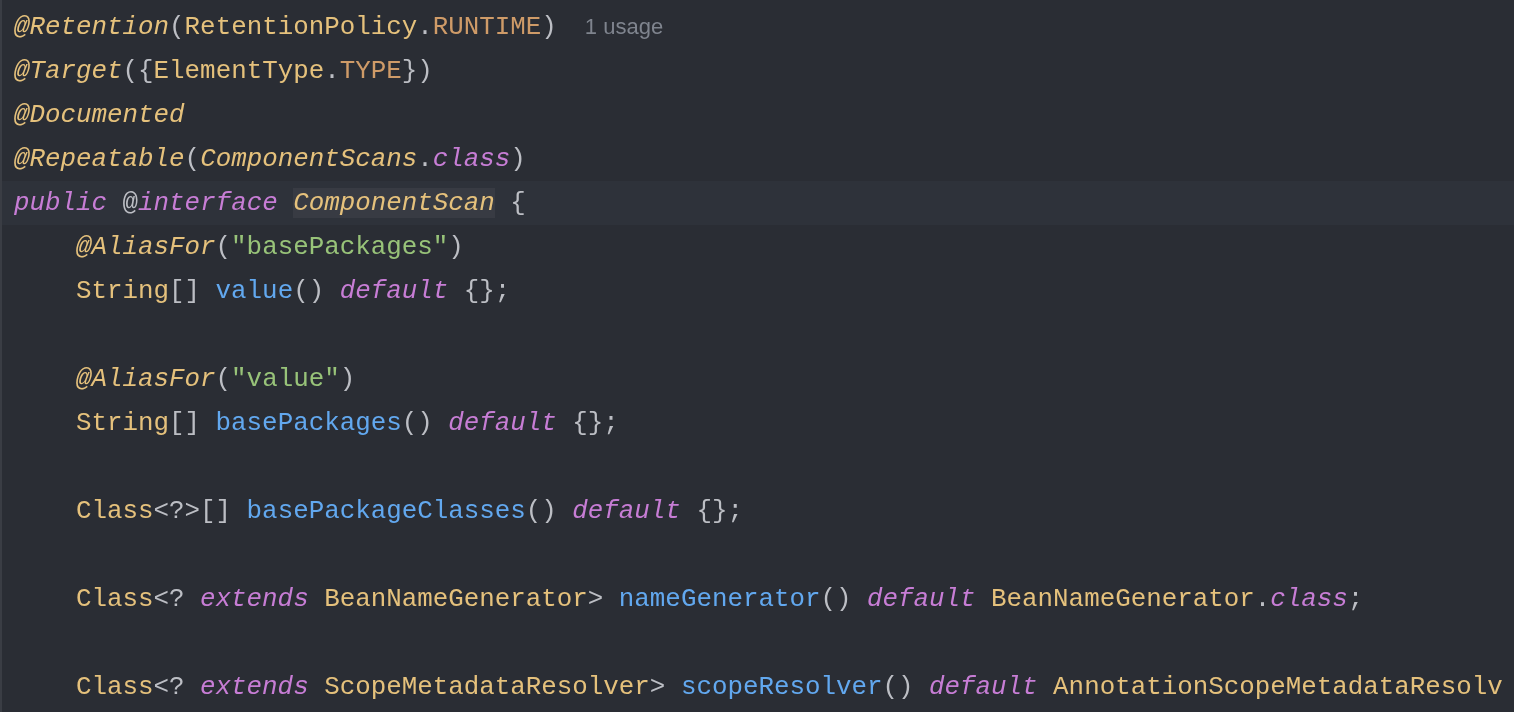 Image resolution: width=1514 pixels, height=712 pixels. What do you see at coordinates (624, 27) in the screenshot?
I see `usage-hint: 1 usage` at bounding box center [624, 27].